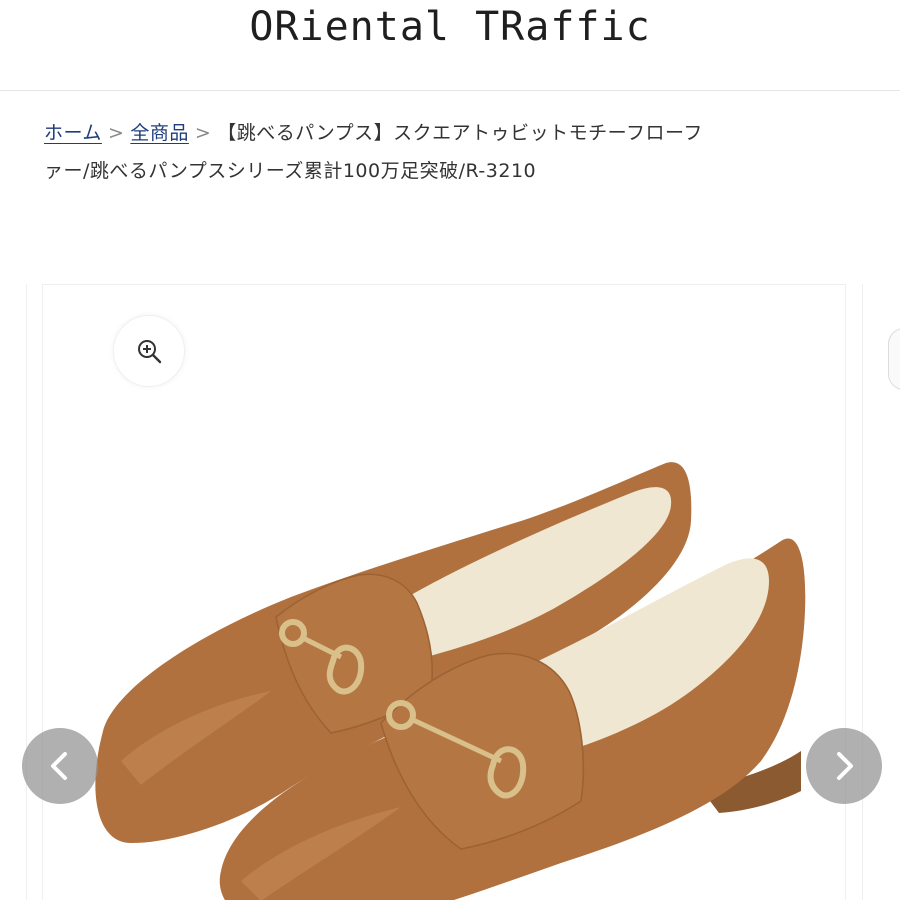  What do you see at coordinates (159, 133) in the screenshot?
I see `breadcrumb-all-products-link: 全商品` at bounding box center [159, 133].